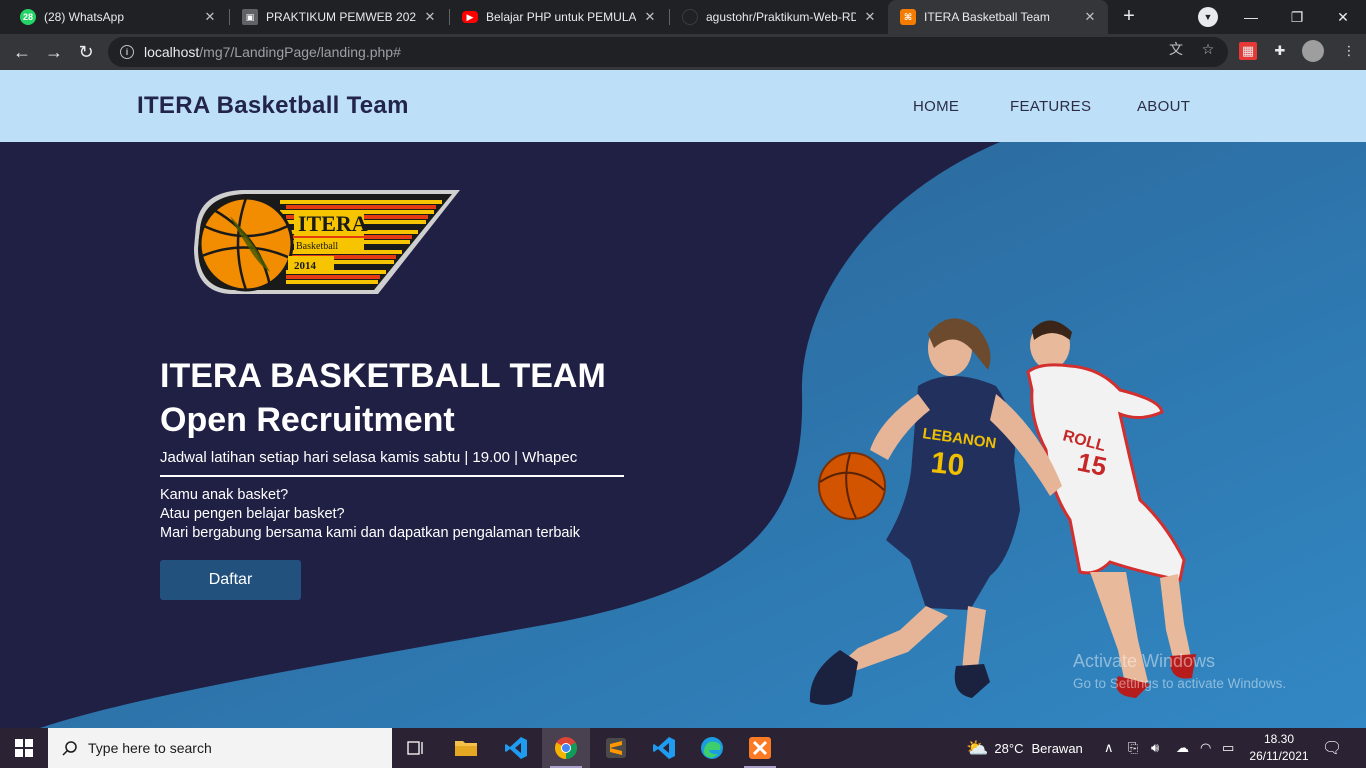 This screenshot has width=1366, height=768. I want to click on sublime-text-icon, so click(616, 748).